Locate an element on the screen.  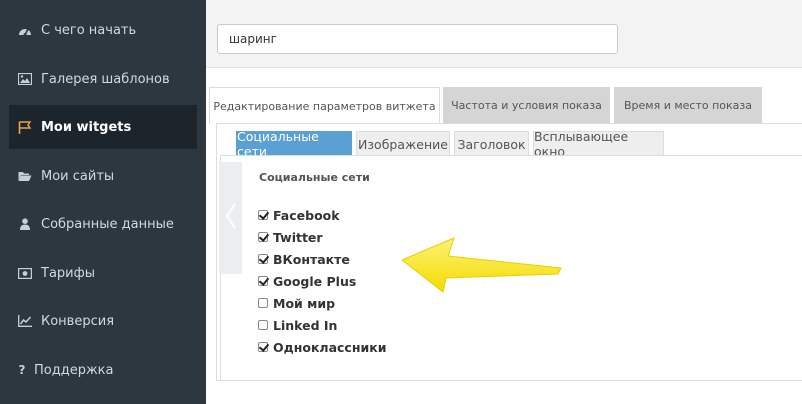
sidebar-item-label: Поддержка is located at coordinates (74, 370).